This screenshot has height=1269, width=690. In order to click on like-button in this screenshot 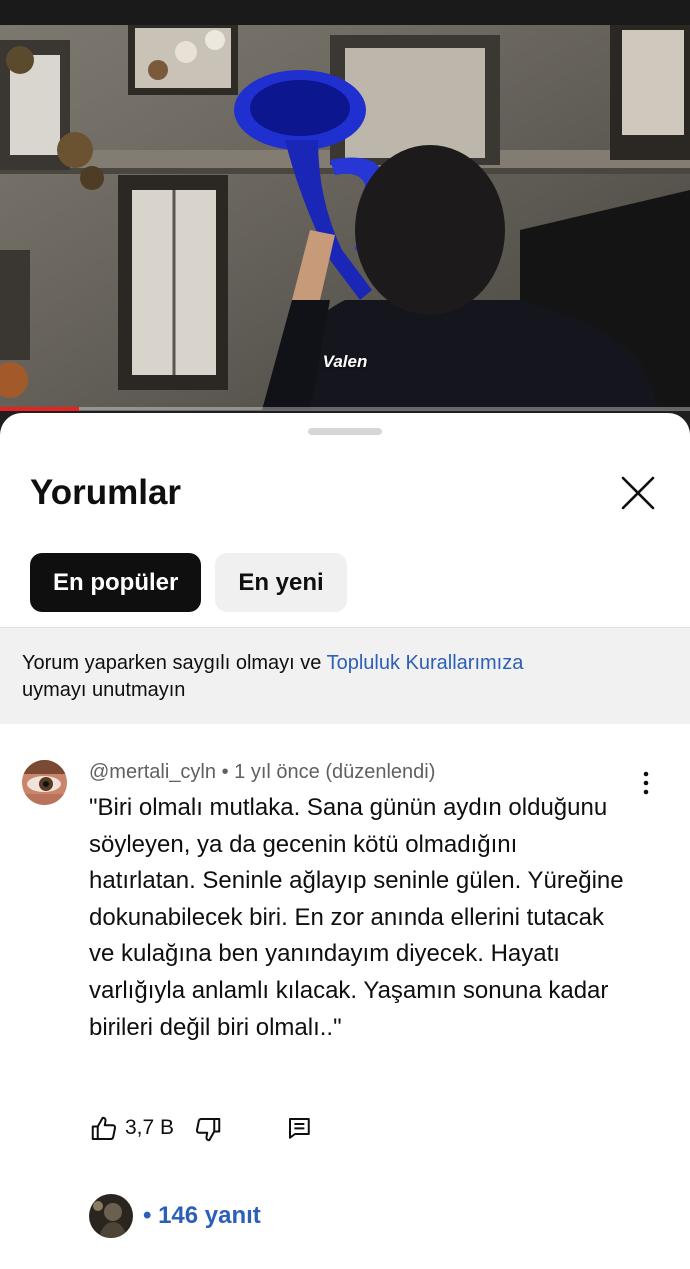, I will do `click(104, 1129)`.